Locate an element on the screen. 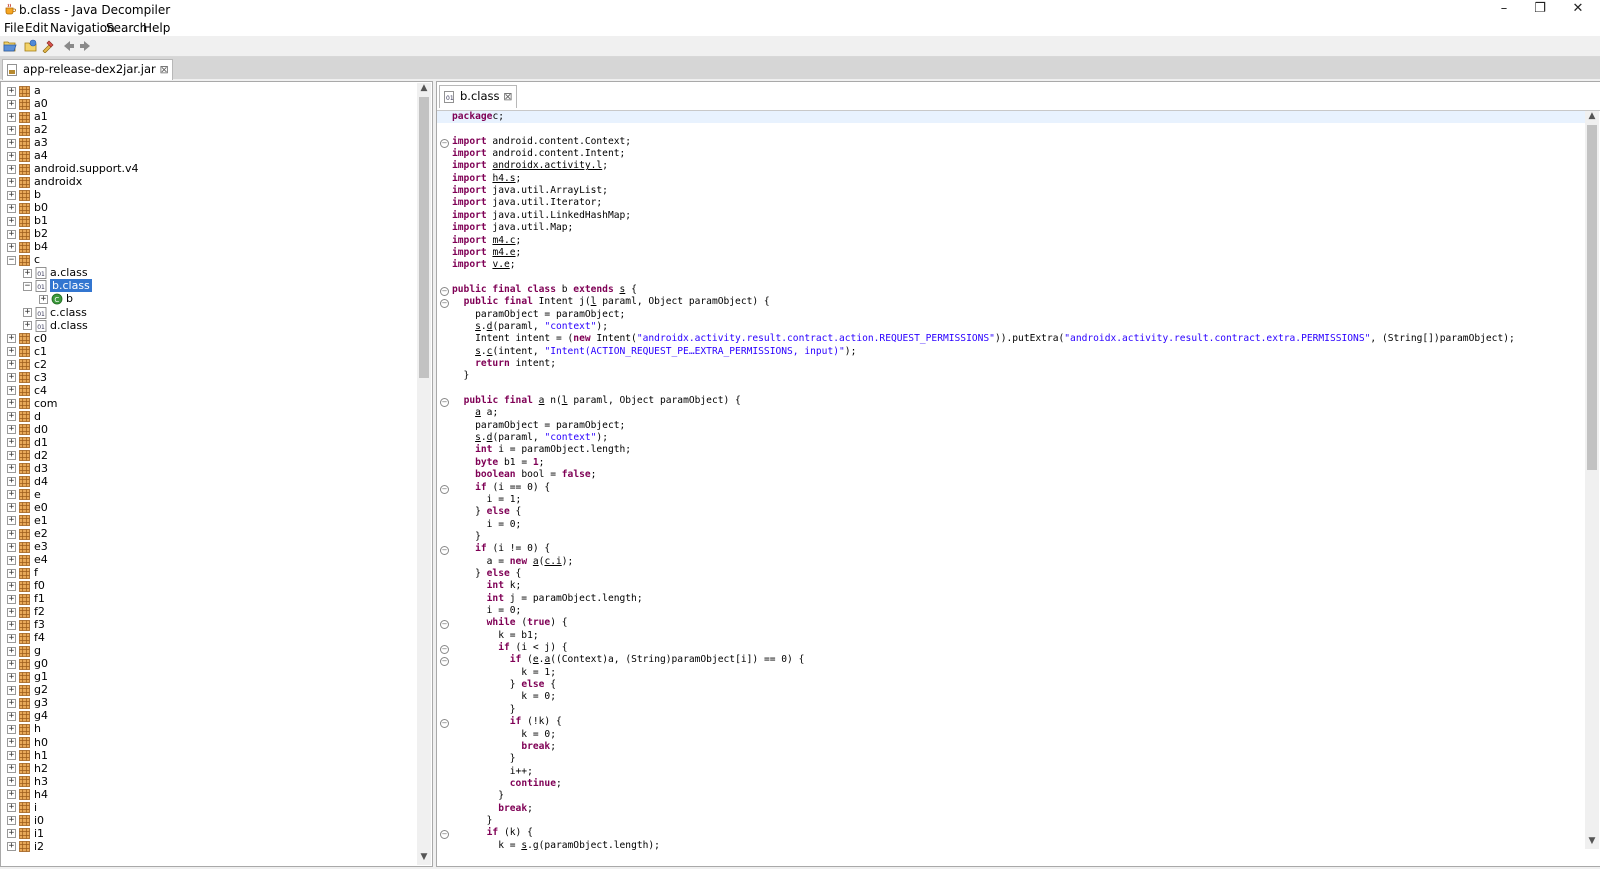 This screenshot has width=1600, height=869. tree-item: + d1 is located at coordinates (27, 442).